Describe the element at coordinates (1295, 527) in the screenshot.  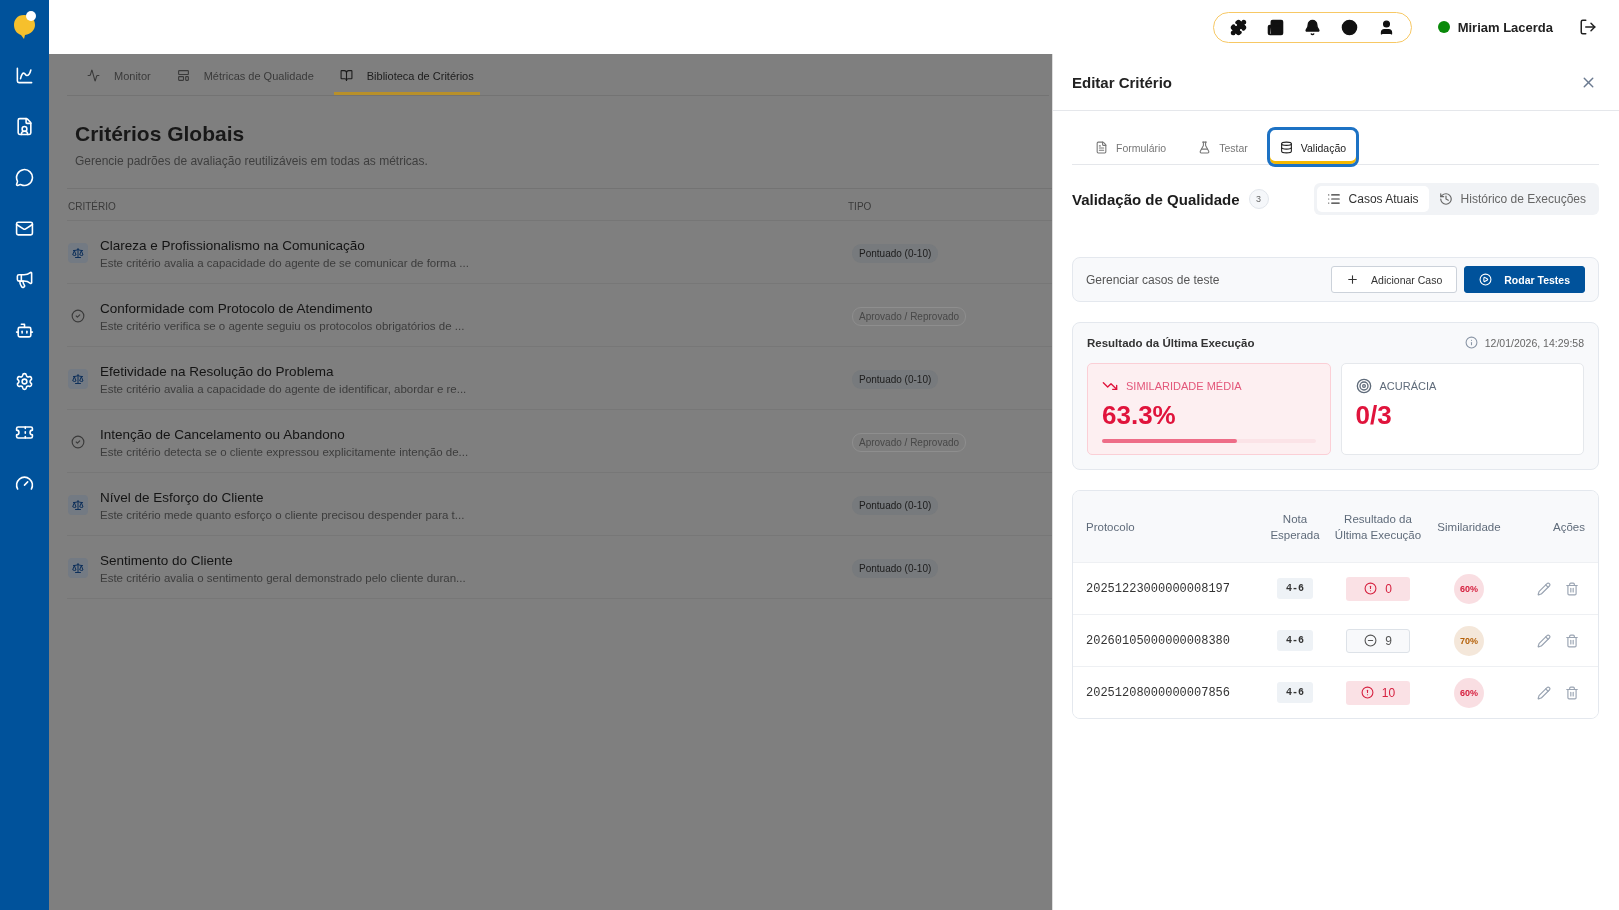
I see `column-header: Nota Esperada` at that location.